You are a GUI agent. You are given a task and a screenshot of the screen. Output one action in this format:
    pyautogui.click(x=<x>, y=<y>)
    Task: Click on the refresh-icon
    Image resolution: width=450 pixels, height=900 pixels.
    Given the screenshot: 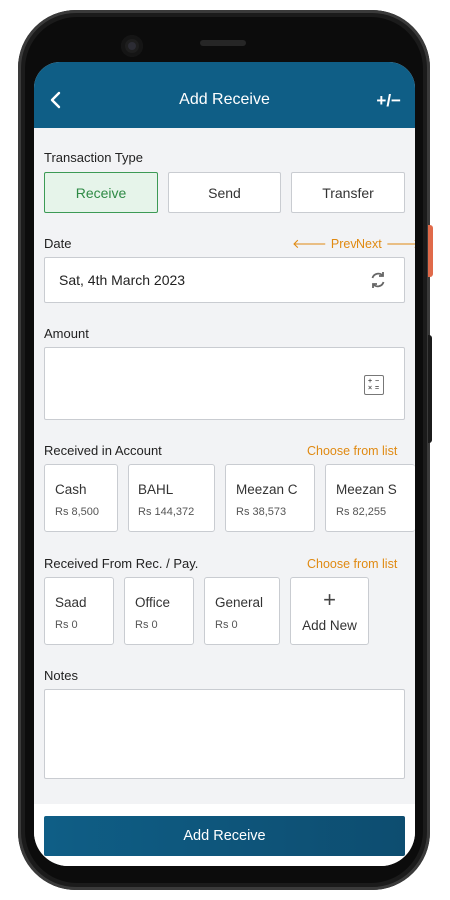 What is the action you would take?
    pyautogui.click(x=378, y=280)
    